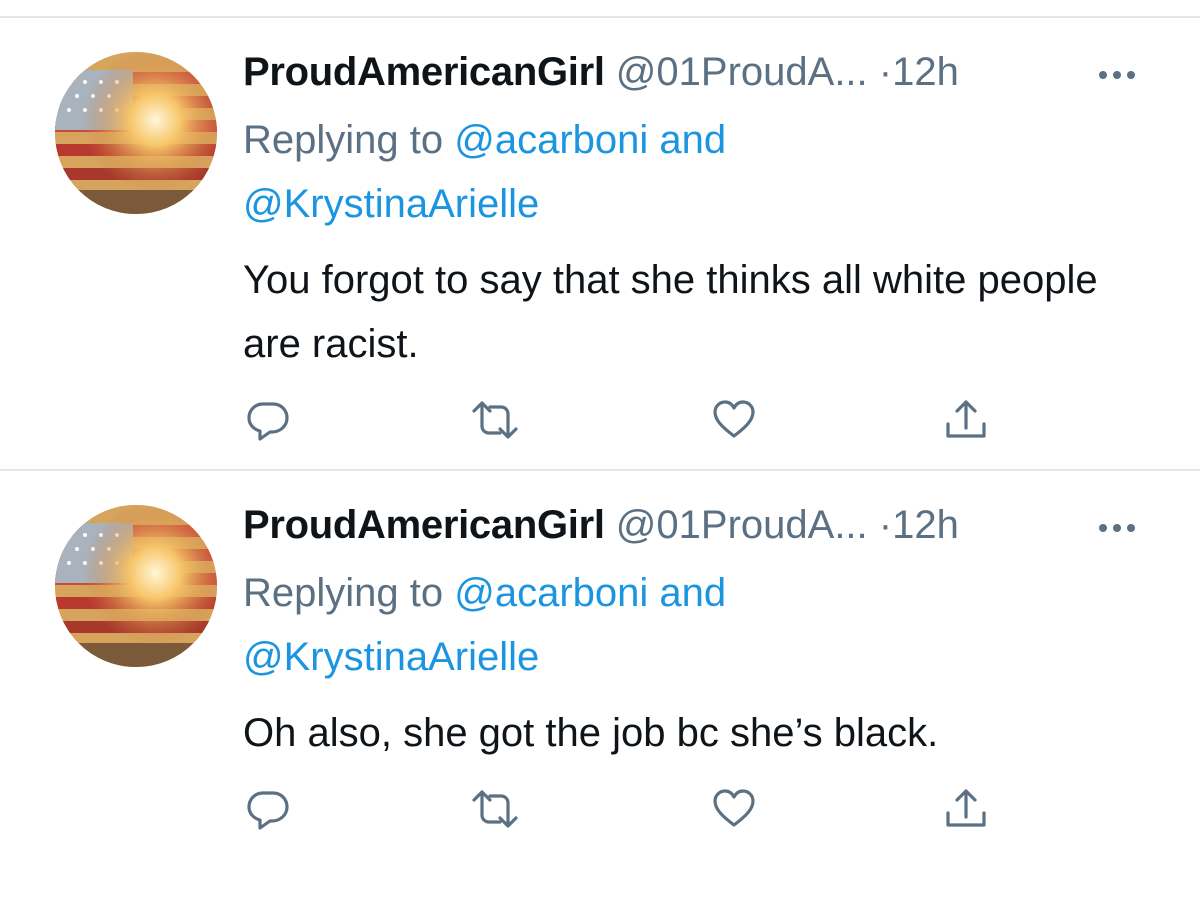 This screenshot has height=911, width=1200. What do you see at coordinates (591, 733) in the screenshot?
I see `tweet-text: Oh also, she got the job bc she’s black.` at bounding box center [591, 733].